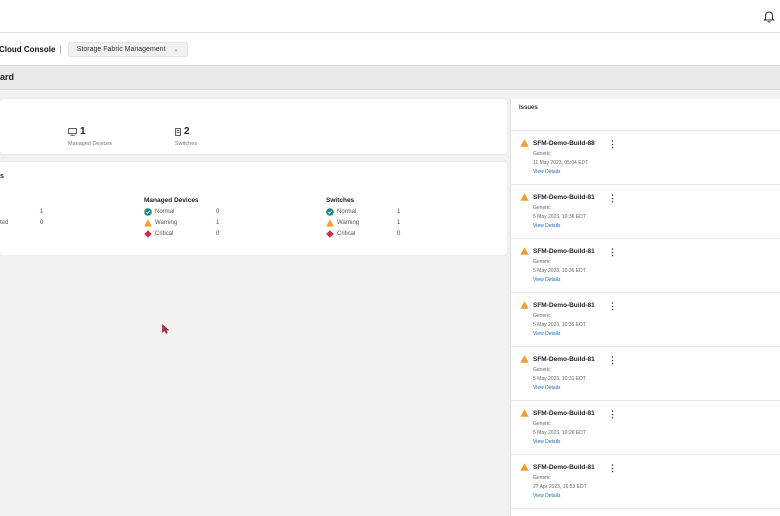  What do you see at coordinates (390, 78) in the screenshot?
I see `page-title-bar` at bounding box center [390, 78].